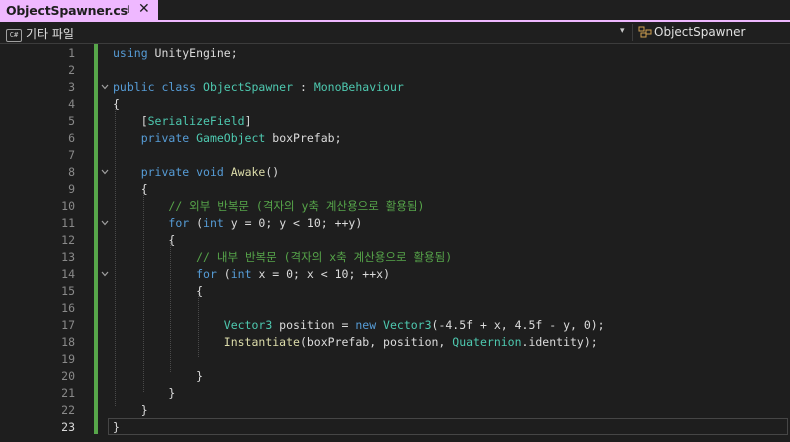 The height and width of the screenshot is (442, 790). Describe the element at coordinates (320, 274) in the screenshot. I see `code-token: x = 0; x < 10; ++x)` at that location.